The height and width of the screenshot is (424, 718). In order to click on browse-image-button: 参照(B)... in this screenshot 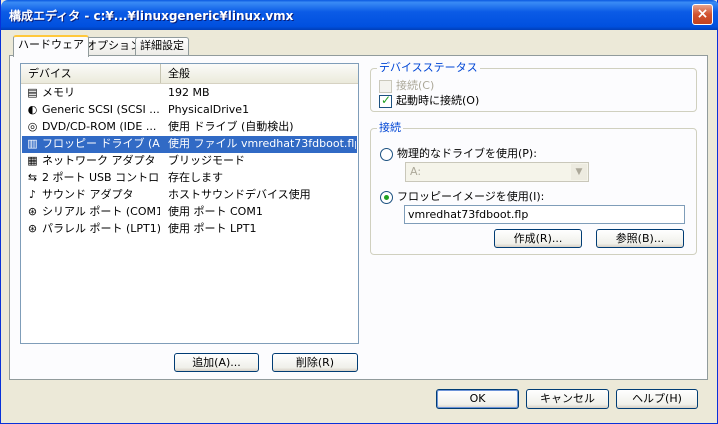, I will do `click(640, 238)`.